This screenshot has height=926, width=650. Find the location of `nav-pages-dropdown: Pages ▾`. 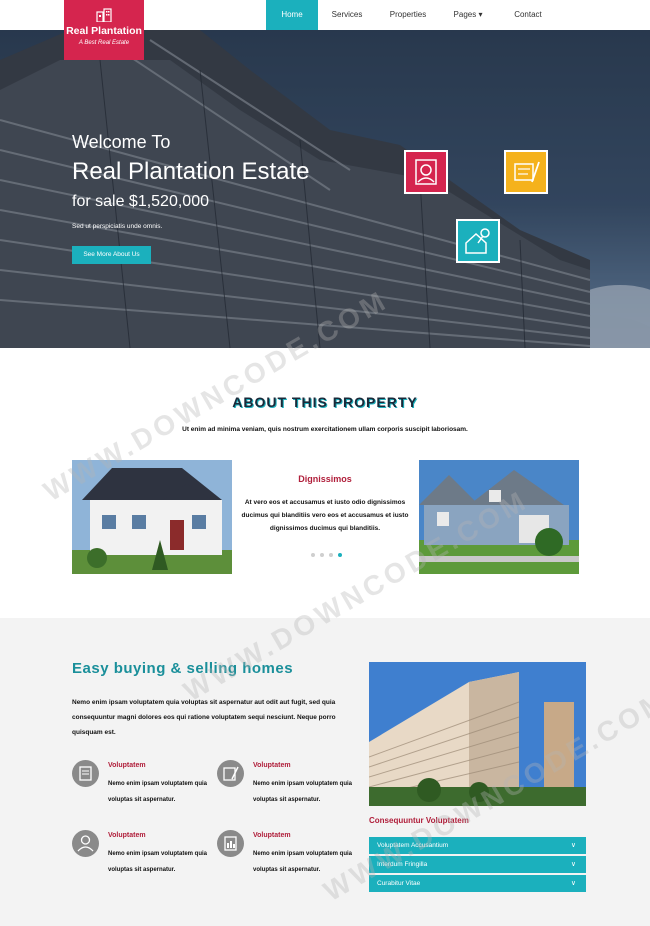

nav-pages-dropdown: Pages ▾ is located at coordinates (468, 15).